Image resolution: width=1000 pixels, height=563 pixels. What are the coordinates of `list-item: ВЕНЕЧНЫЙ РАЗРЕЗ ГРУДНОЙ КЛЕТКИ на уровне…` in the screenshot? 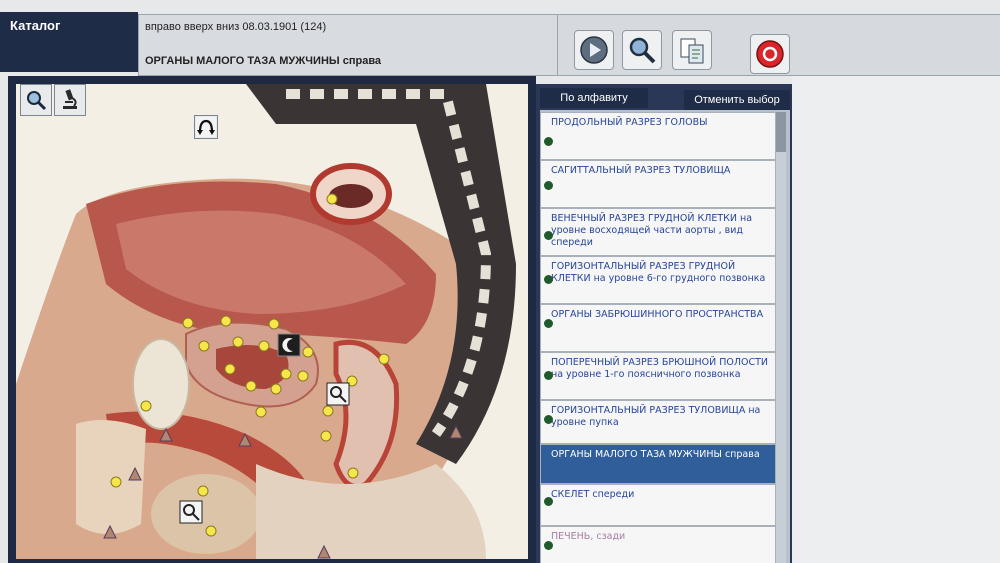 It's located at (658, 232).